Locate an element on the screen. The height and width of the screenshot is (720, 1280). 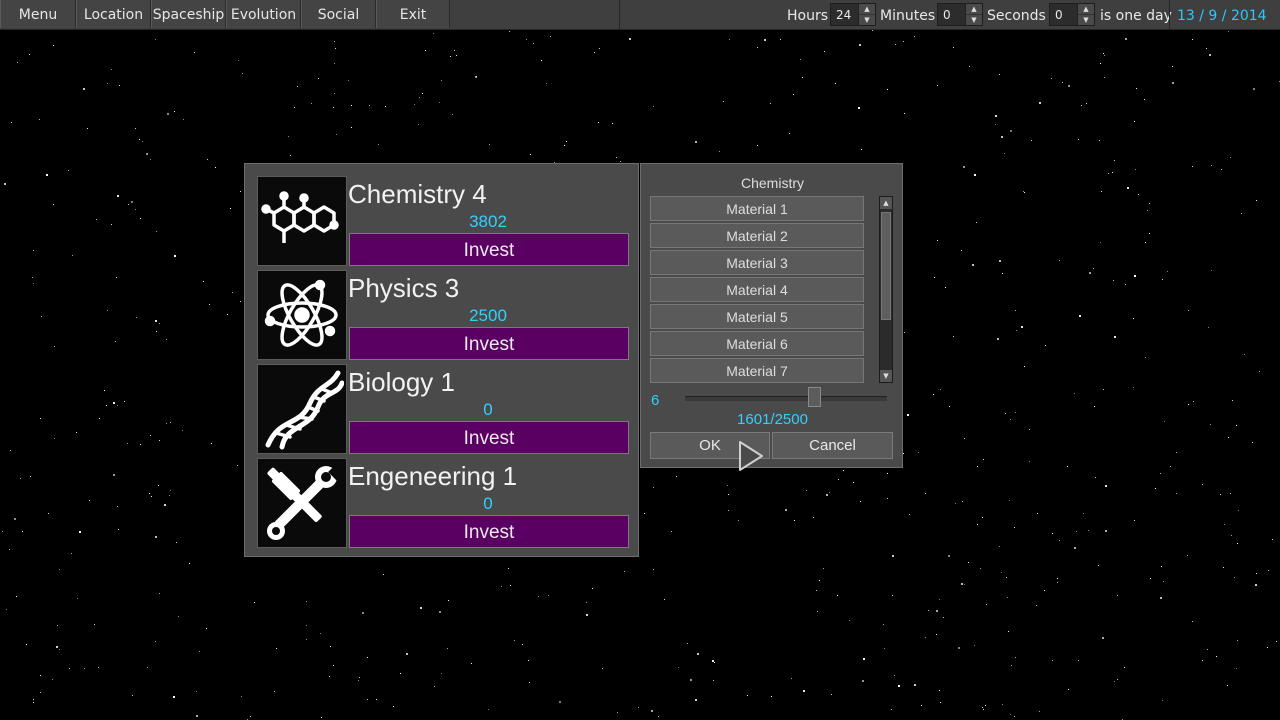
tools-icon is located at coordinates (305, 503).